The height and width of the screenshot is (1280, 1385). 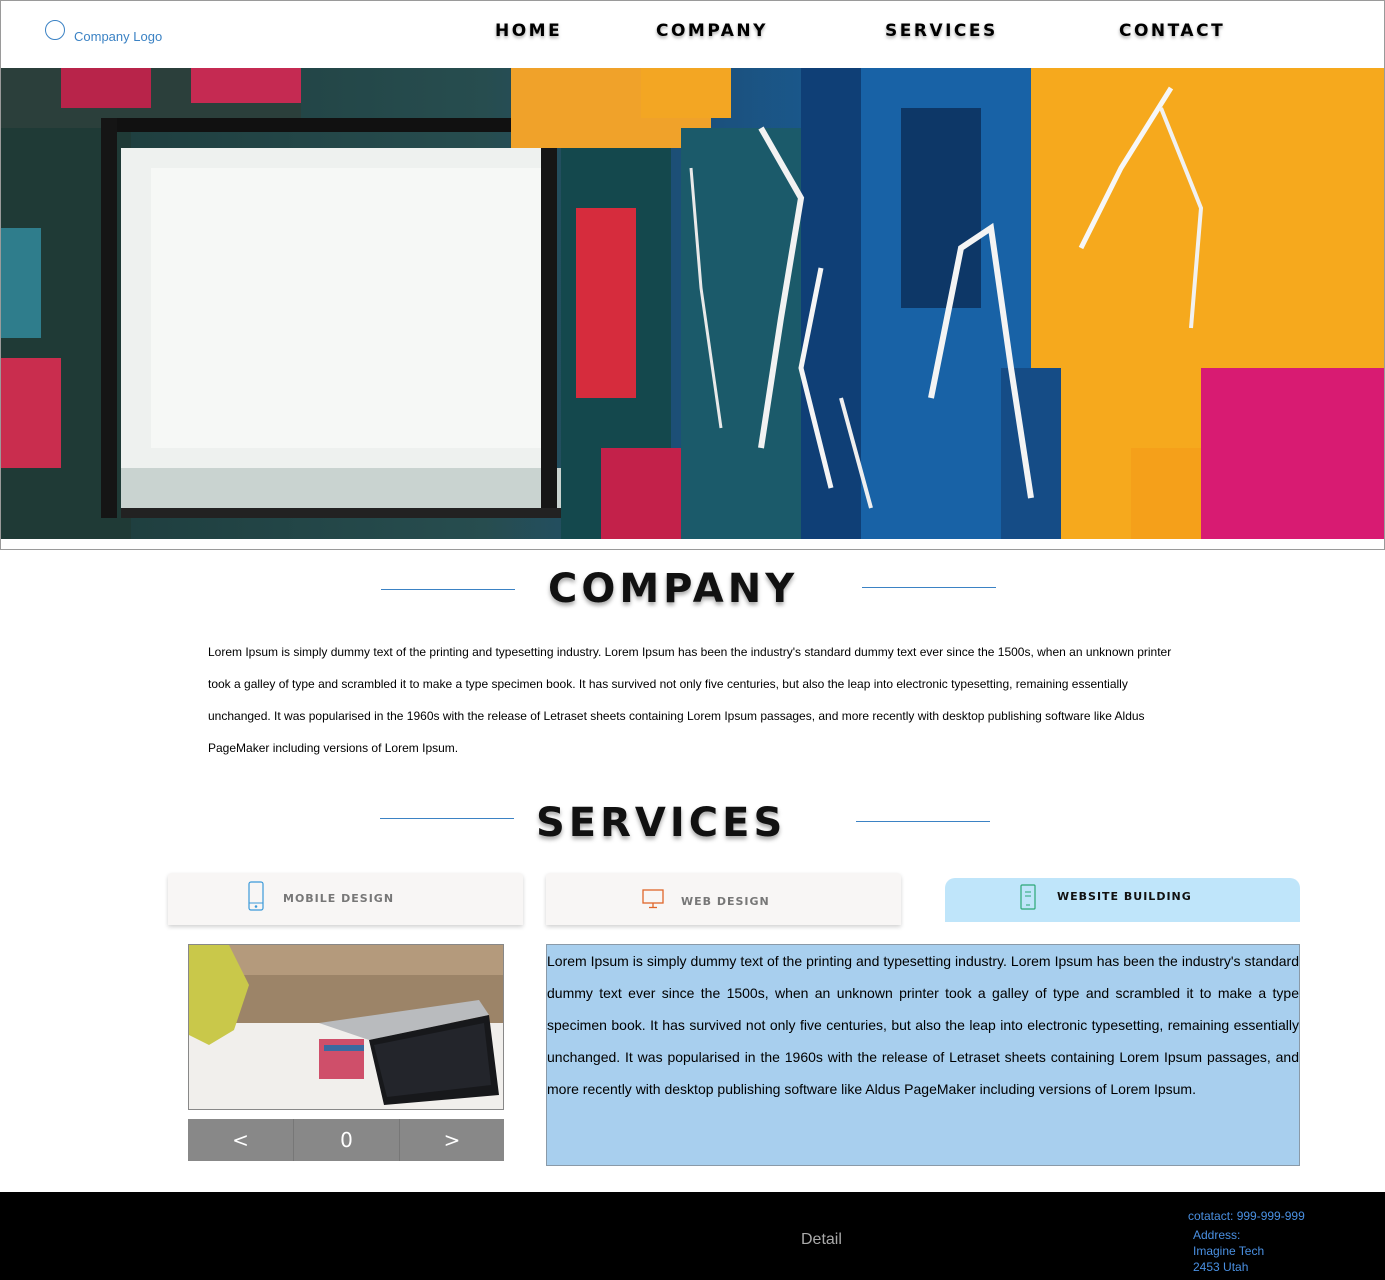 I want to click on company-rule-left, so click(x=448, y=589).